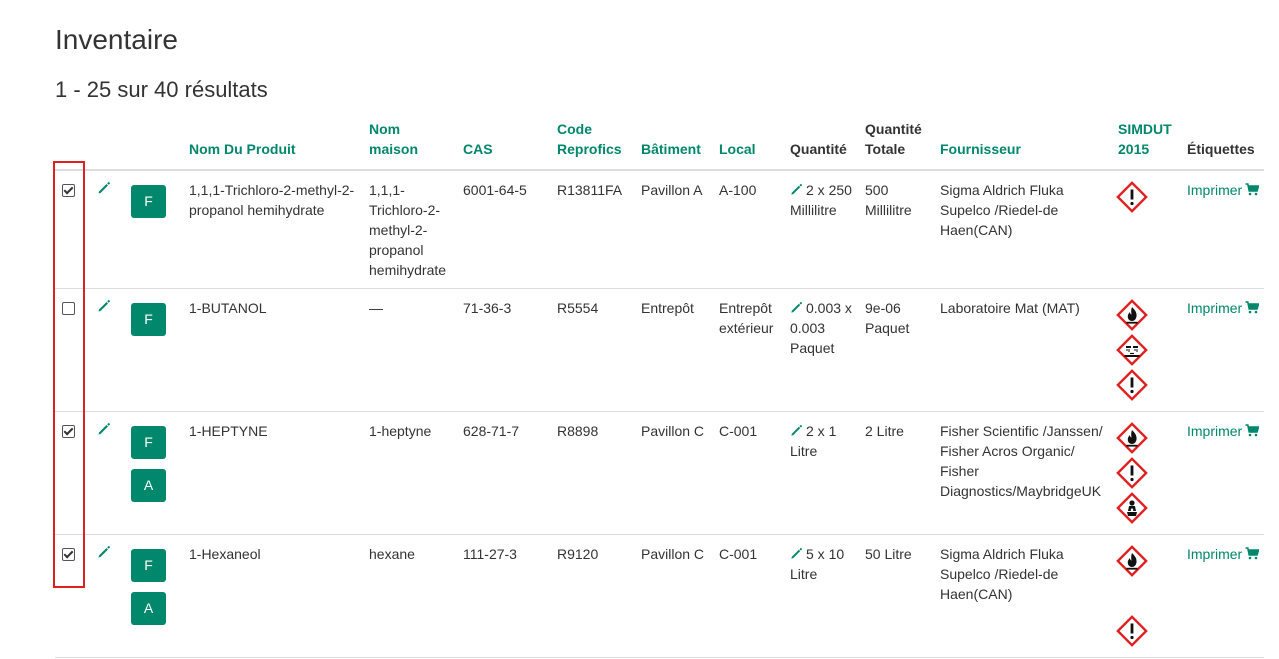 This screenshot has height=659, width=1279. I want to click on room: A-100, so click(748, 229).